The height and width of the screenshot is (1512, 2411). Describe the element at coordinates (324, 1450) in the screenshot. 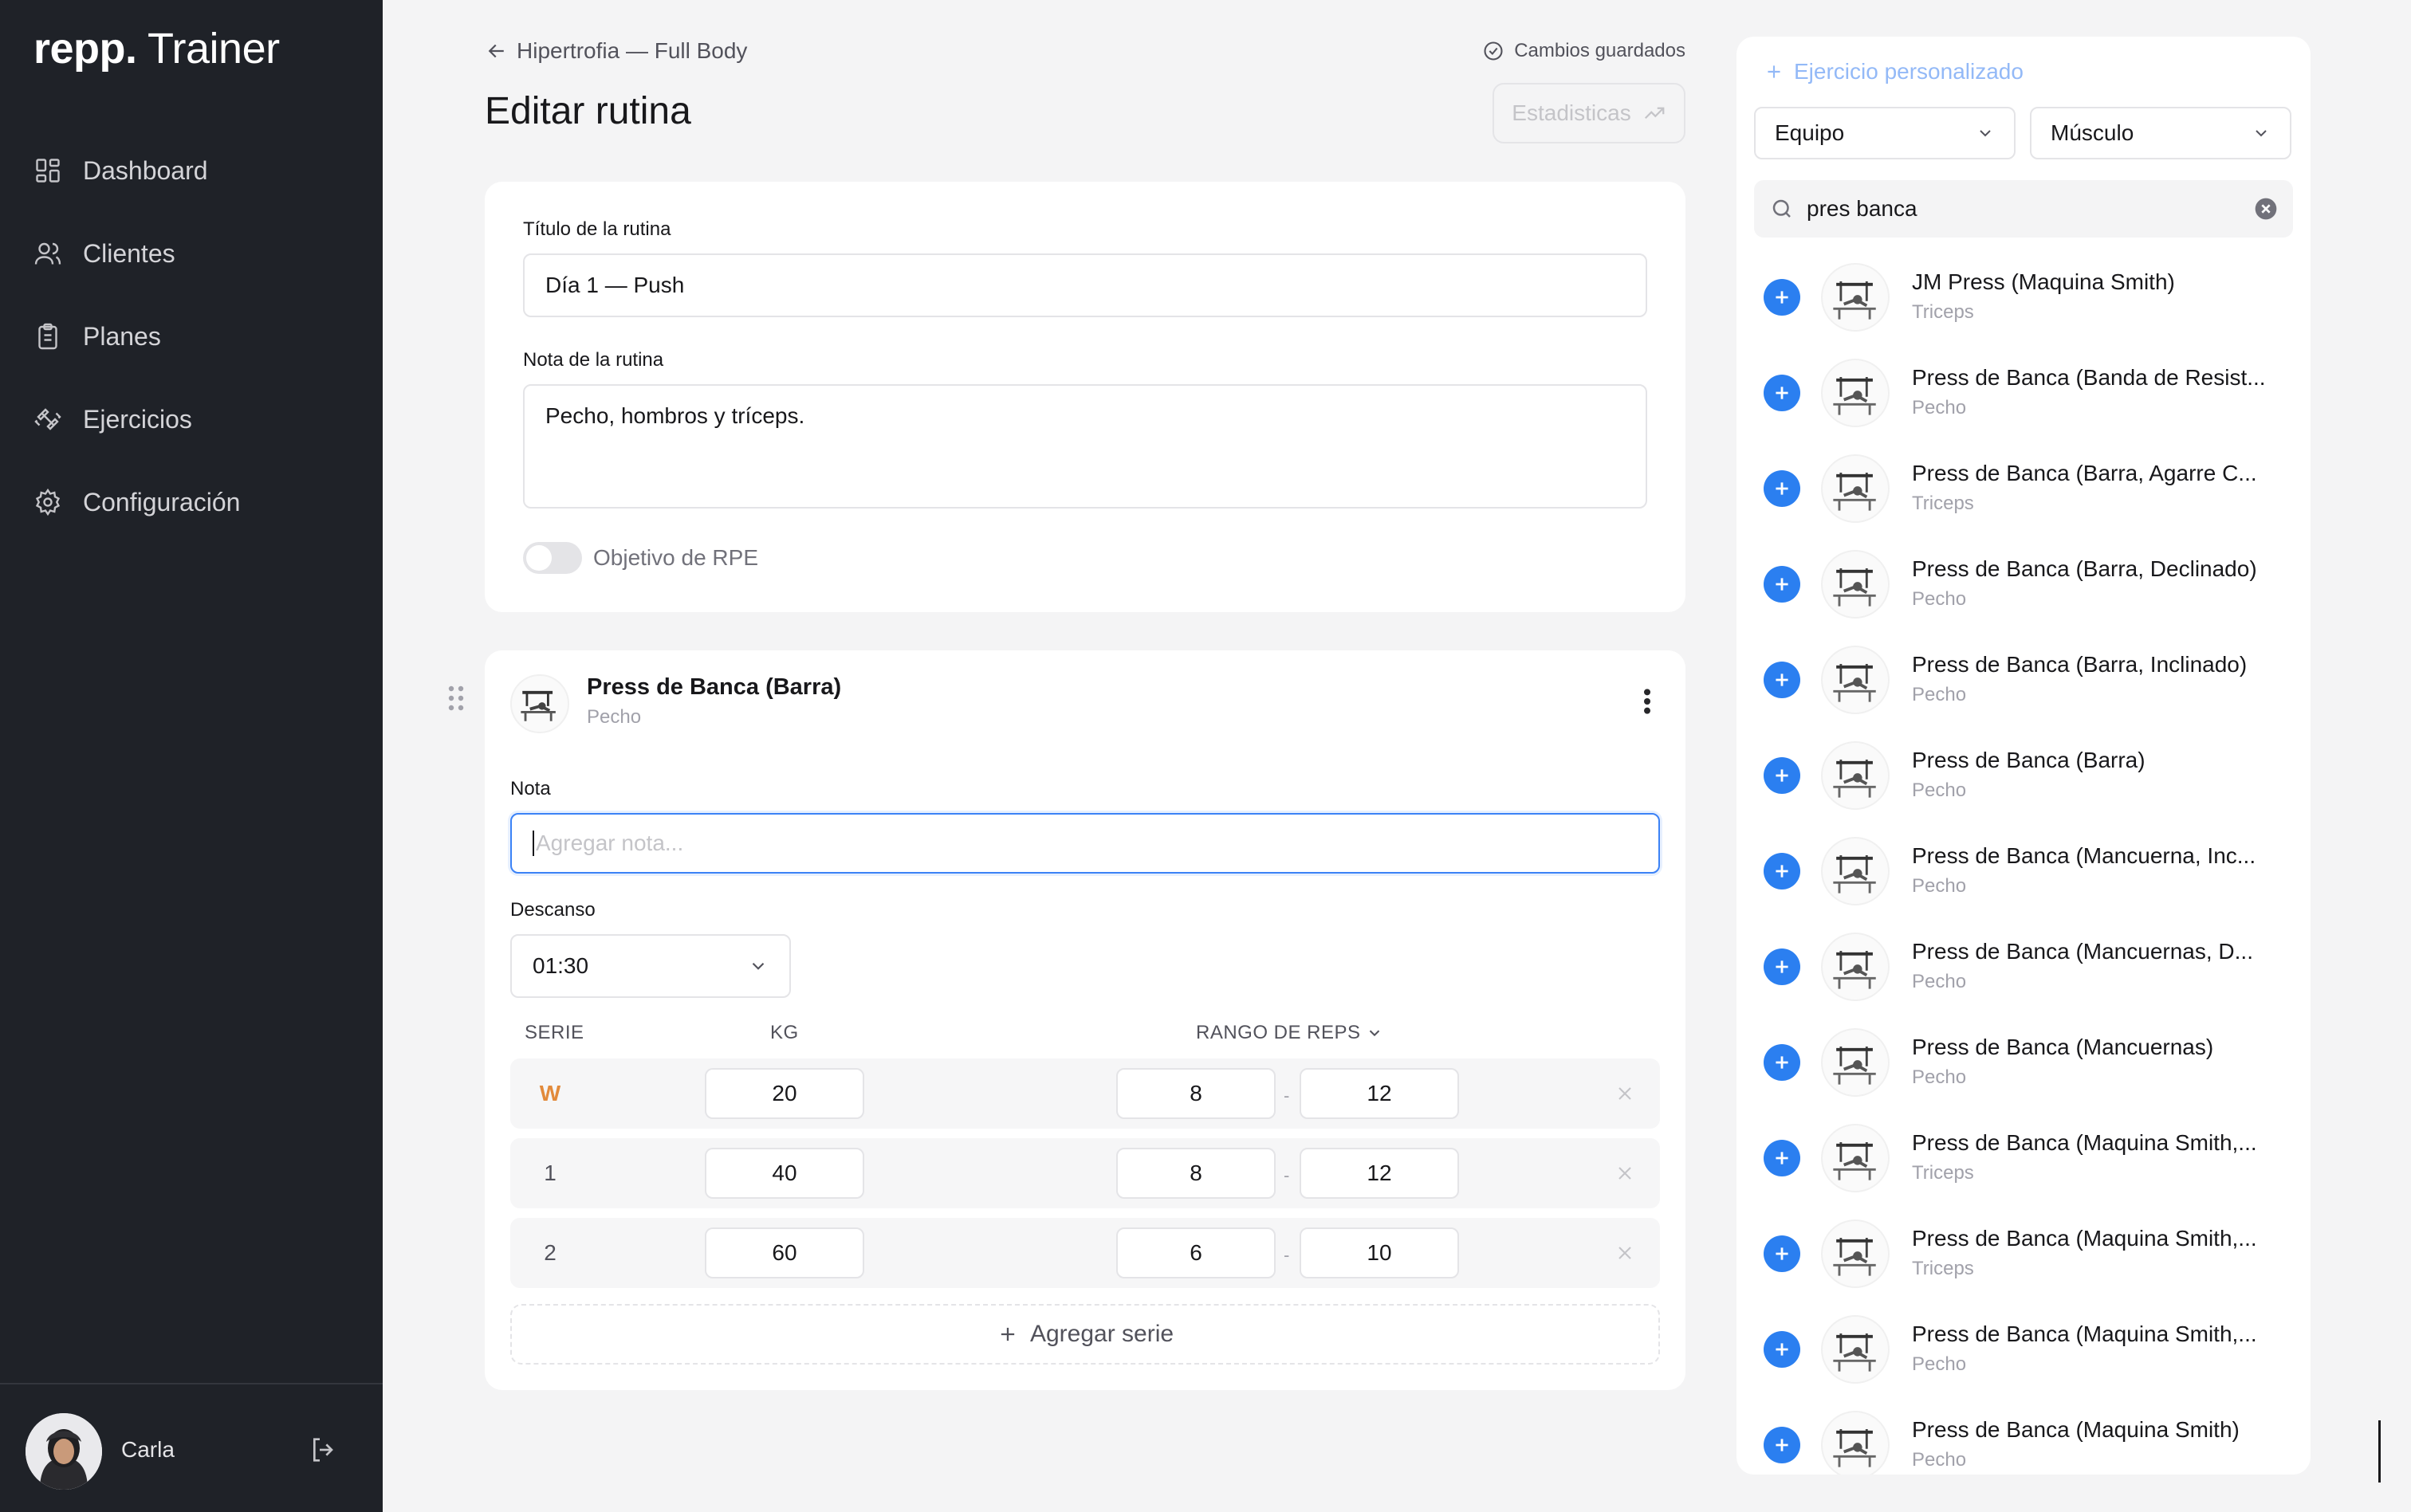

I see `logout-icon` at that location.